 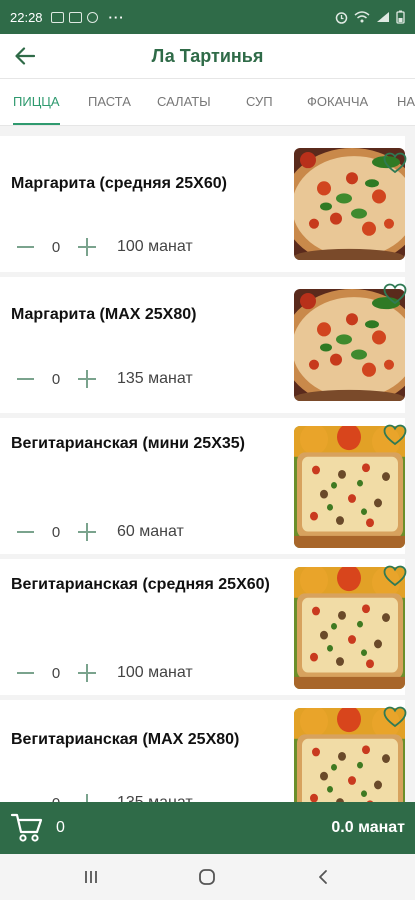 What do you see at coordinates (119, 183) in the screenshot?
I see `item-name: Маргарита (средняя 25Х60)` at bounding box center [119, 183].